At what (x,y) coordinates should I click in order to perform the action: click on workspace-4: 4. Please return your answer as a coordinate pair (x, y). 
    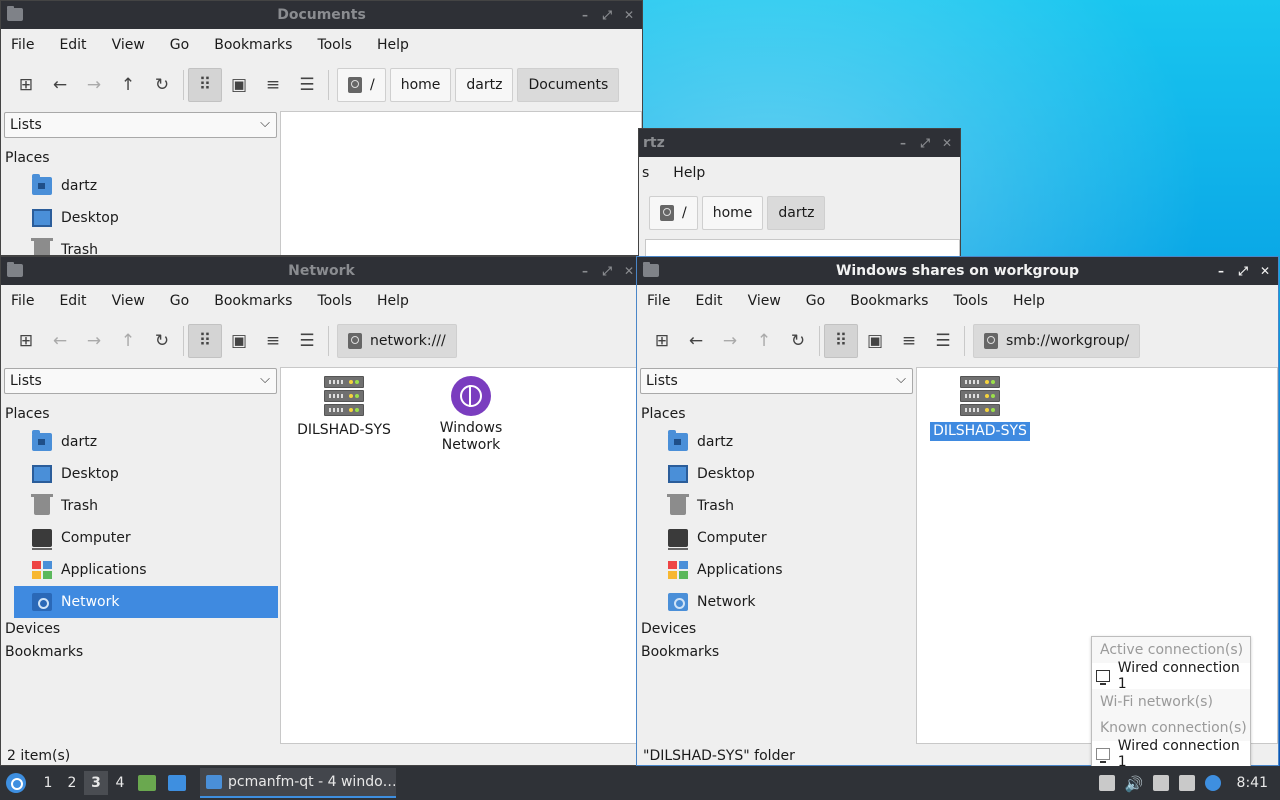
    Looking at the image, I should click on (120, 783).